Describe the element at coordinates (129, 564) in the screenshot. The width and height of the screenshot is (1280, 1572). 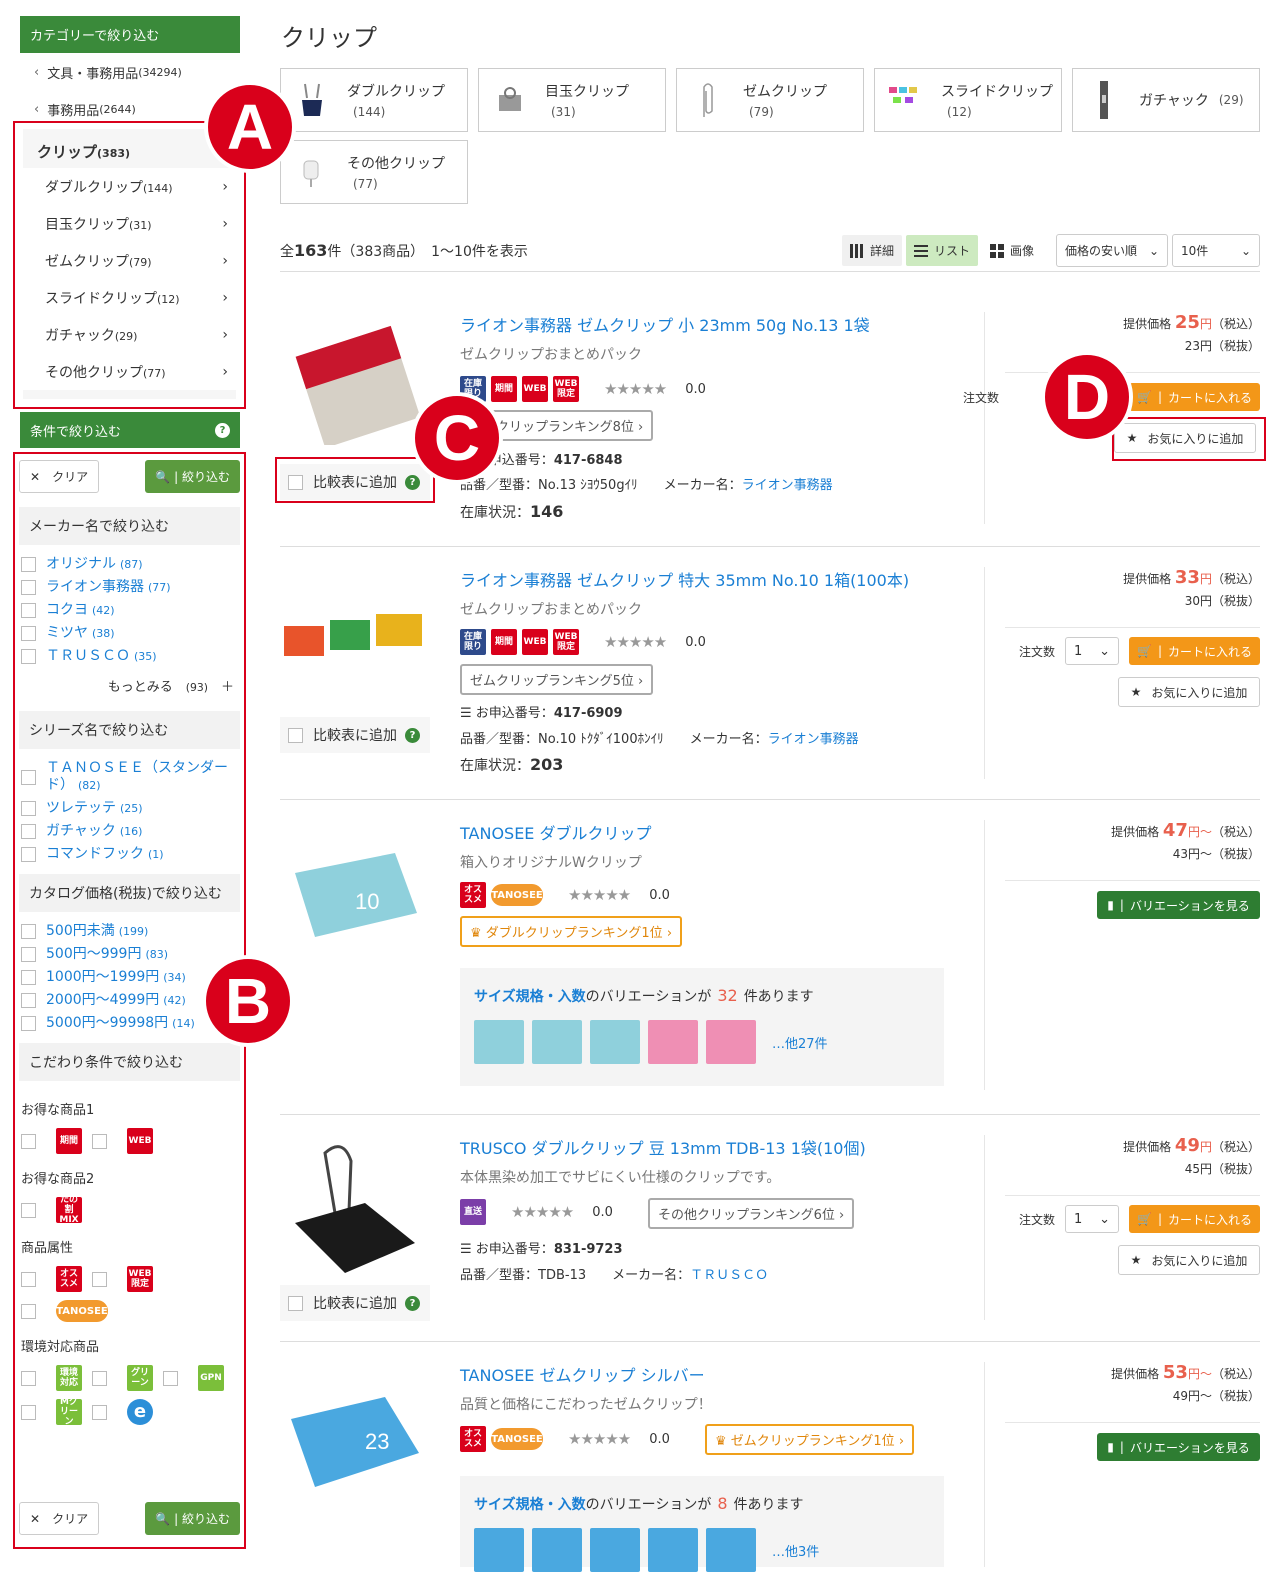
I see `maker-option: オリジナル (87)` at that location.